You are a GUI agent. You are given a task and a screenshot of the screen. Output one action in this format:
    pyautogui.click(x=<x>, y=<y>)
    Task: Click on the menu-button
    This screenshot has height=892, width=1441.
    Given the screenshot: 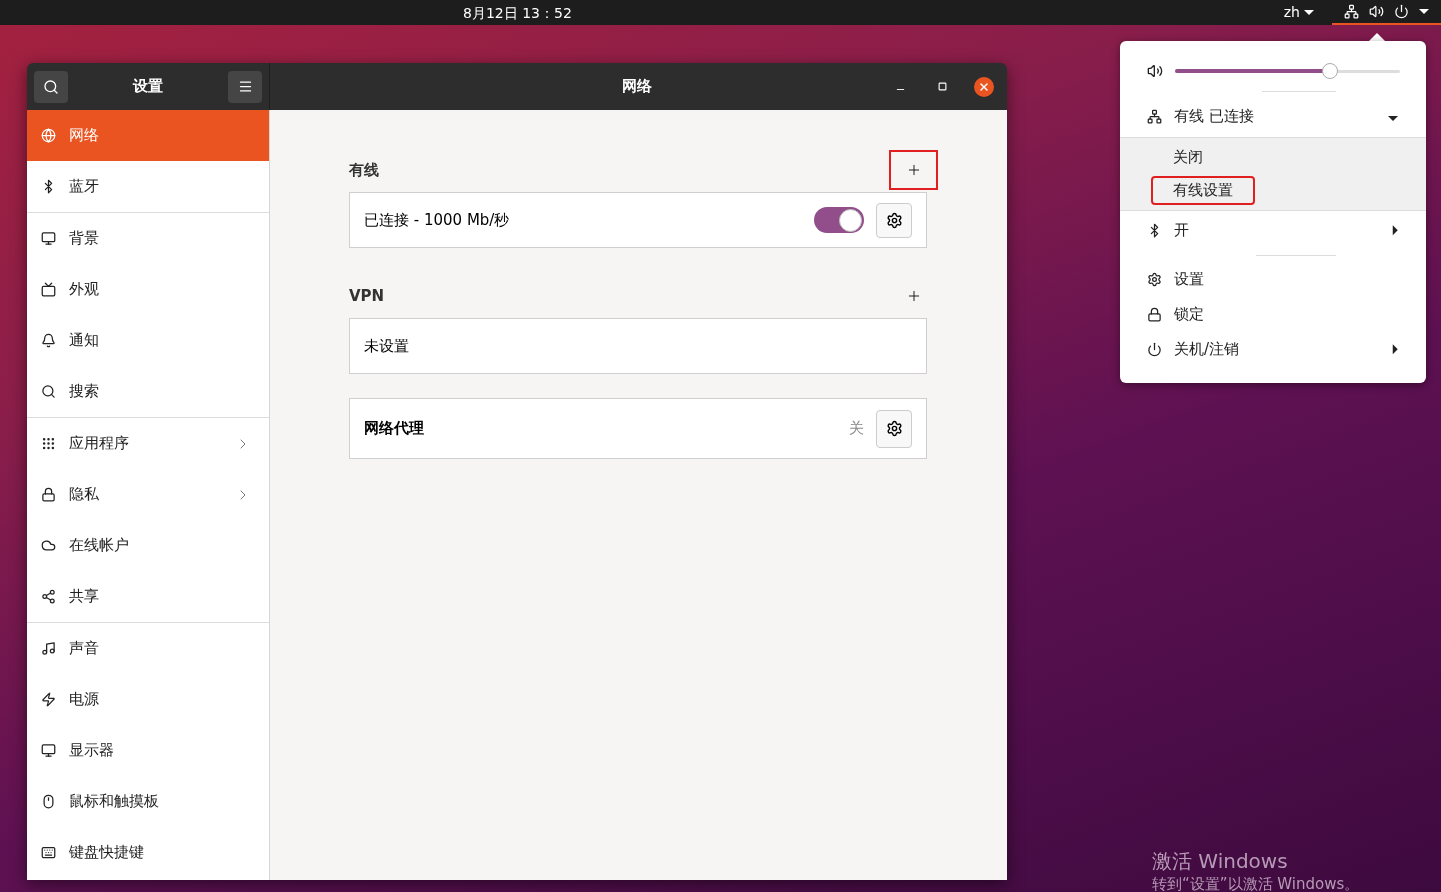 What is the action you would take?
    pyautogui.click(x=245, y=86)
    